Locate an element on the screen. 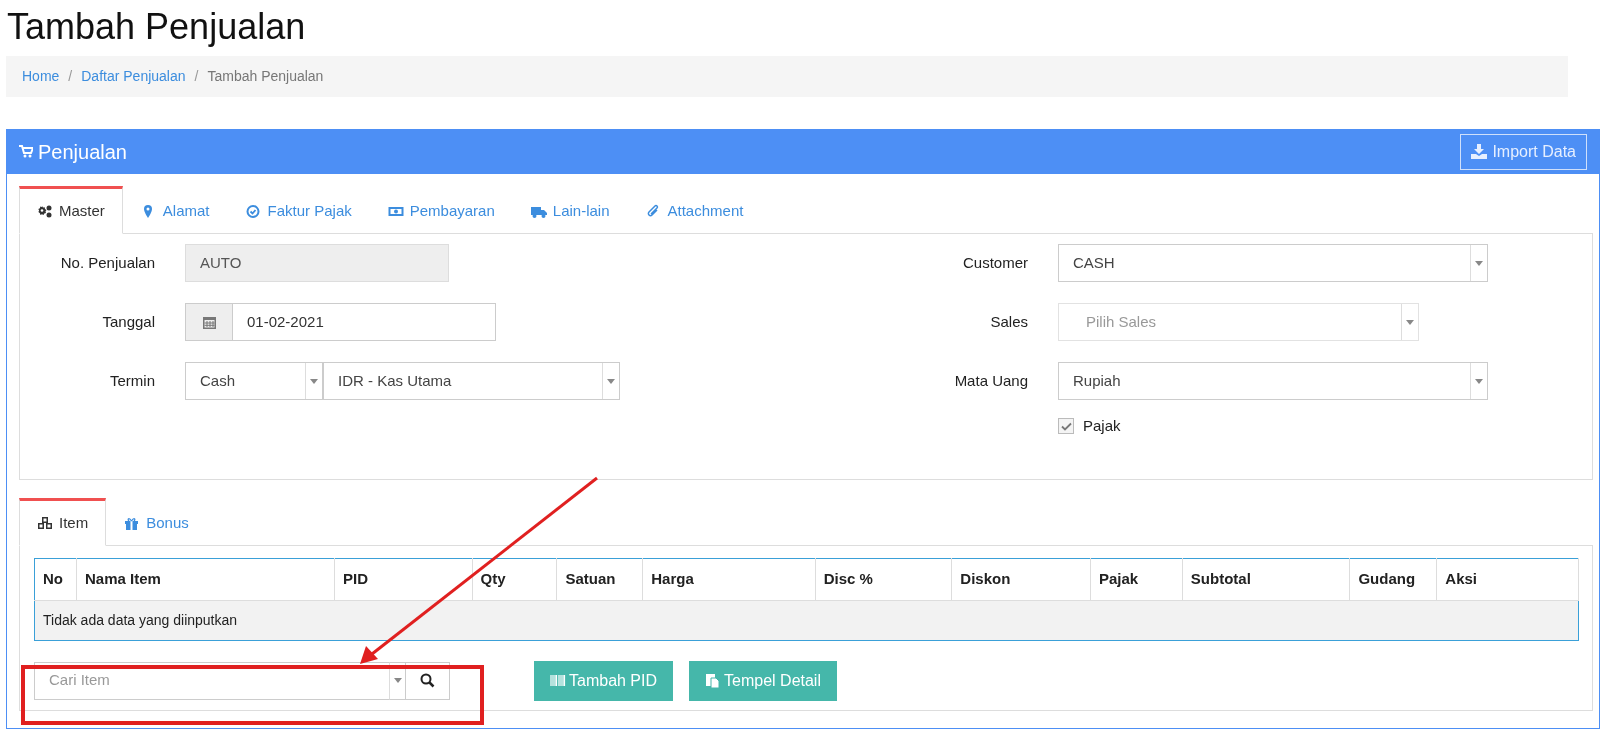 The width and height of the screenshot is (1602, 734). breadcrumb-current: Tambah Penjualan is located at coordinates (265, 76).